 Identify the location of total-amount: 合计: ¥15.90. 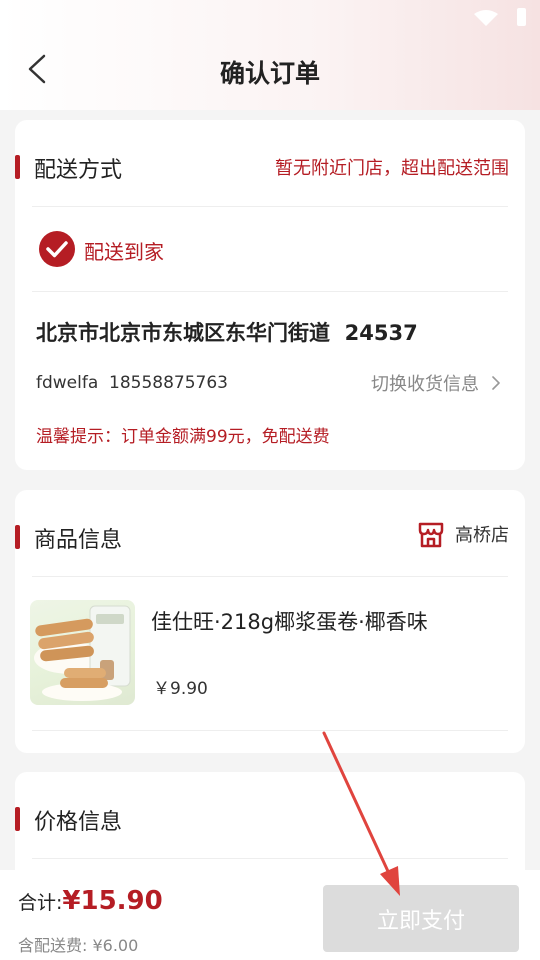
(90, 901).